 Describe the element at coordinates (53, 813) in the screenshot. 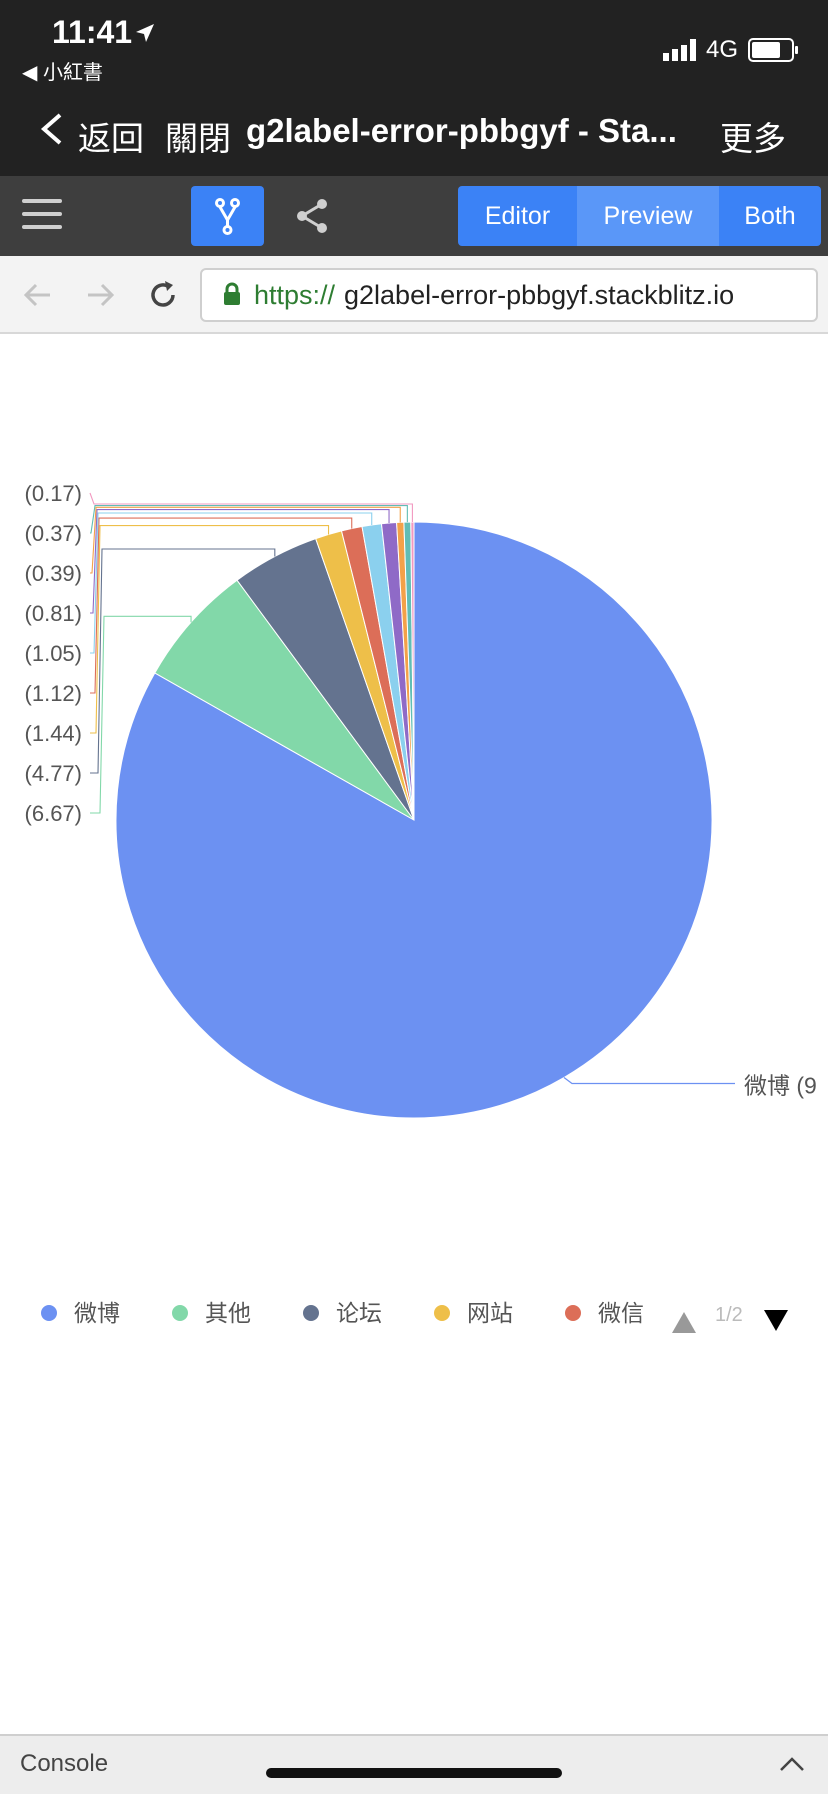

I see `slice-value-label: (6.67)` at that location.